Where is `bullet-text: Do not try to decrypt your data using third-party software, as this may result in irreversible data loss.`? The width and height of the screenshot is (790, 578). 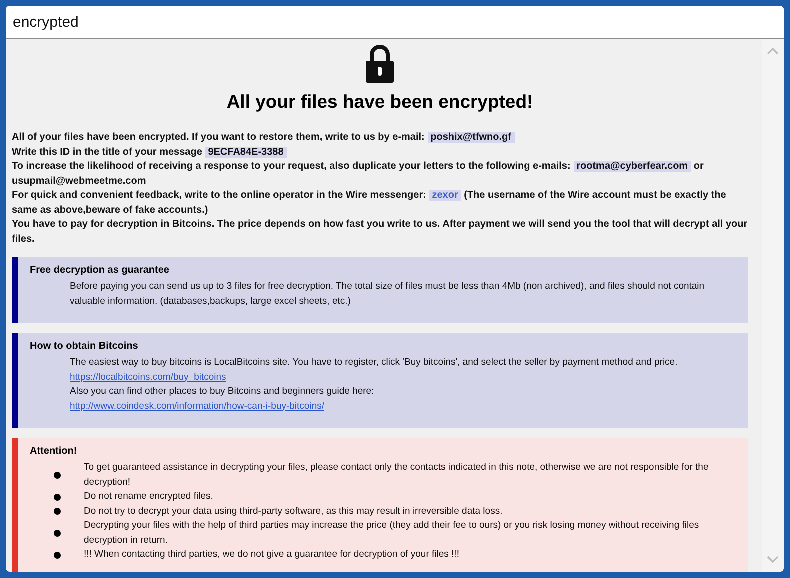 bullet-text: Do not try to decrypt your data using third-party software, as this may result in irreversible data loss. is located at coordinates (293, 511).